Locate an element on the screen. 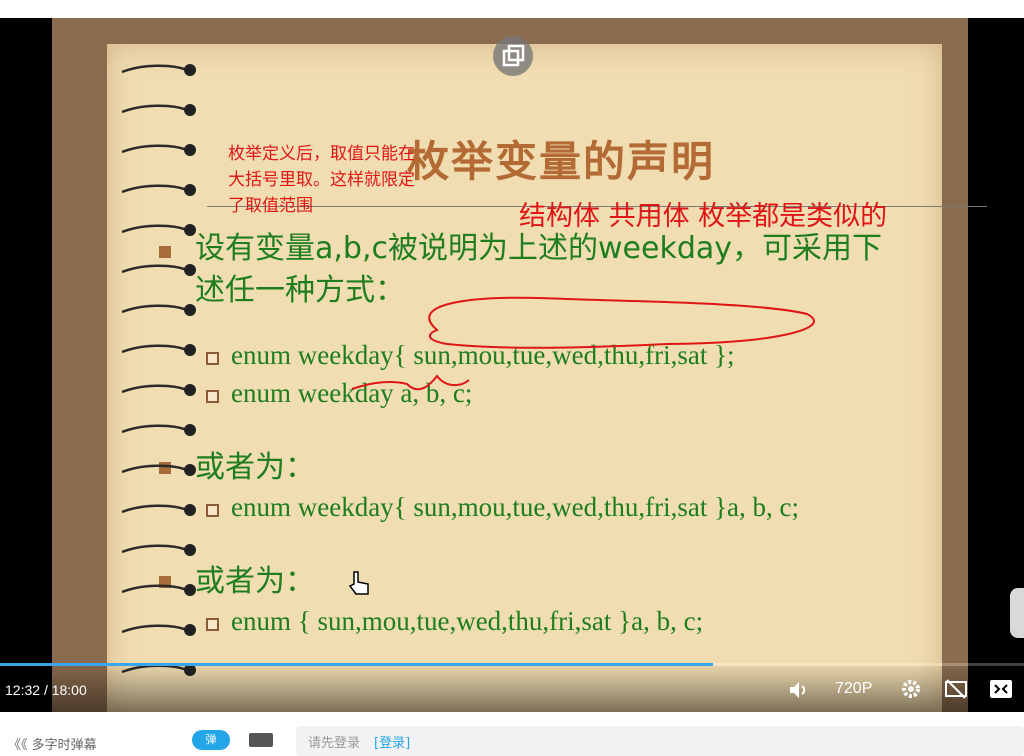 The width and height of the screenshot is (1024, 756). danmaku-toggle: 弹 is located at coordinates (211, 740).